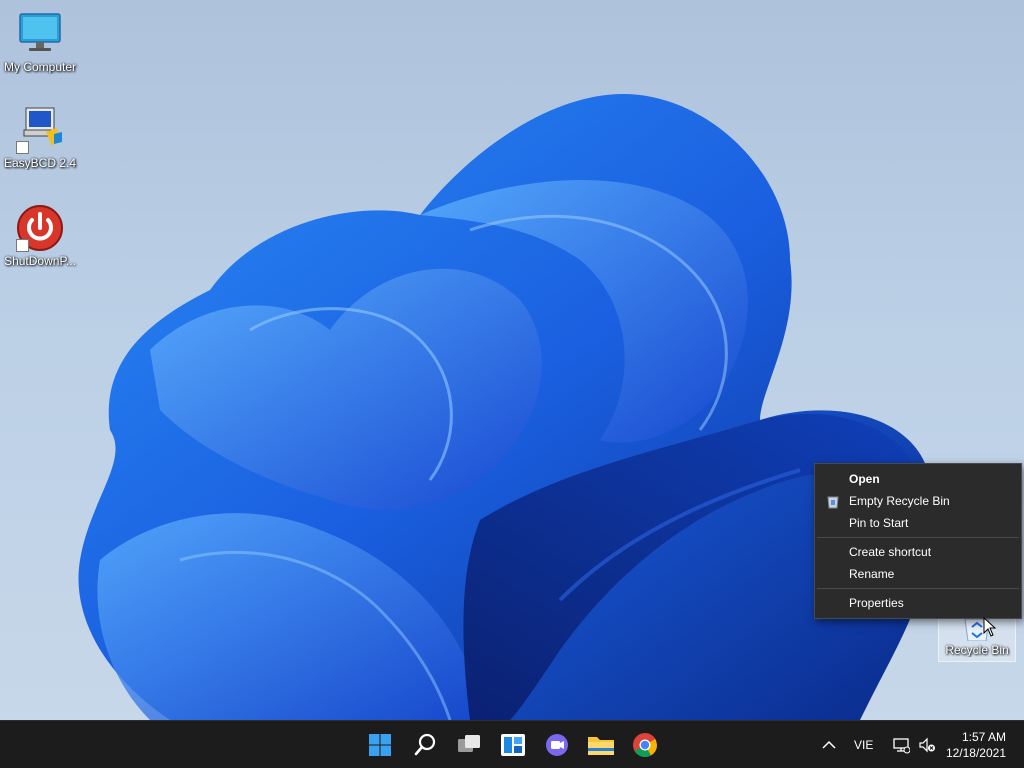 This screenshot has width=1024, height=768. I want to click on taskbar: VIE 1:57 AM 12/18/2021, so click(512, 744).